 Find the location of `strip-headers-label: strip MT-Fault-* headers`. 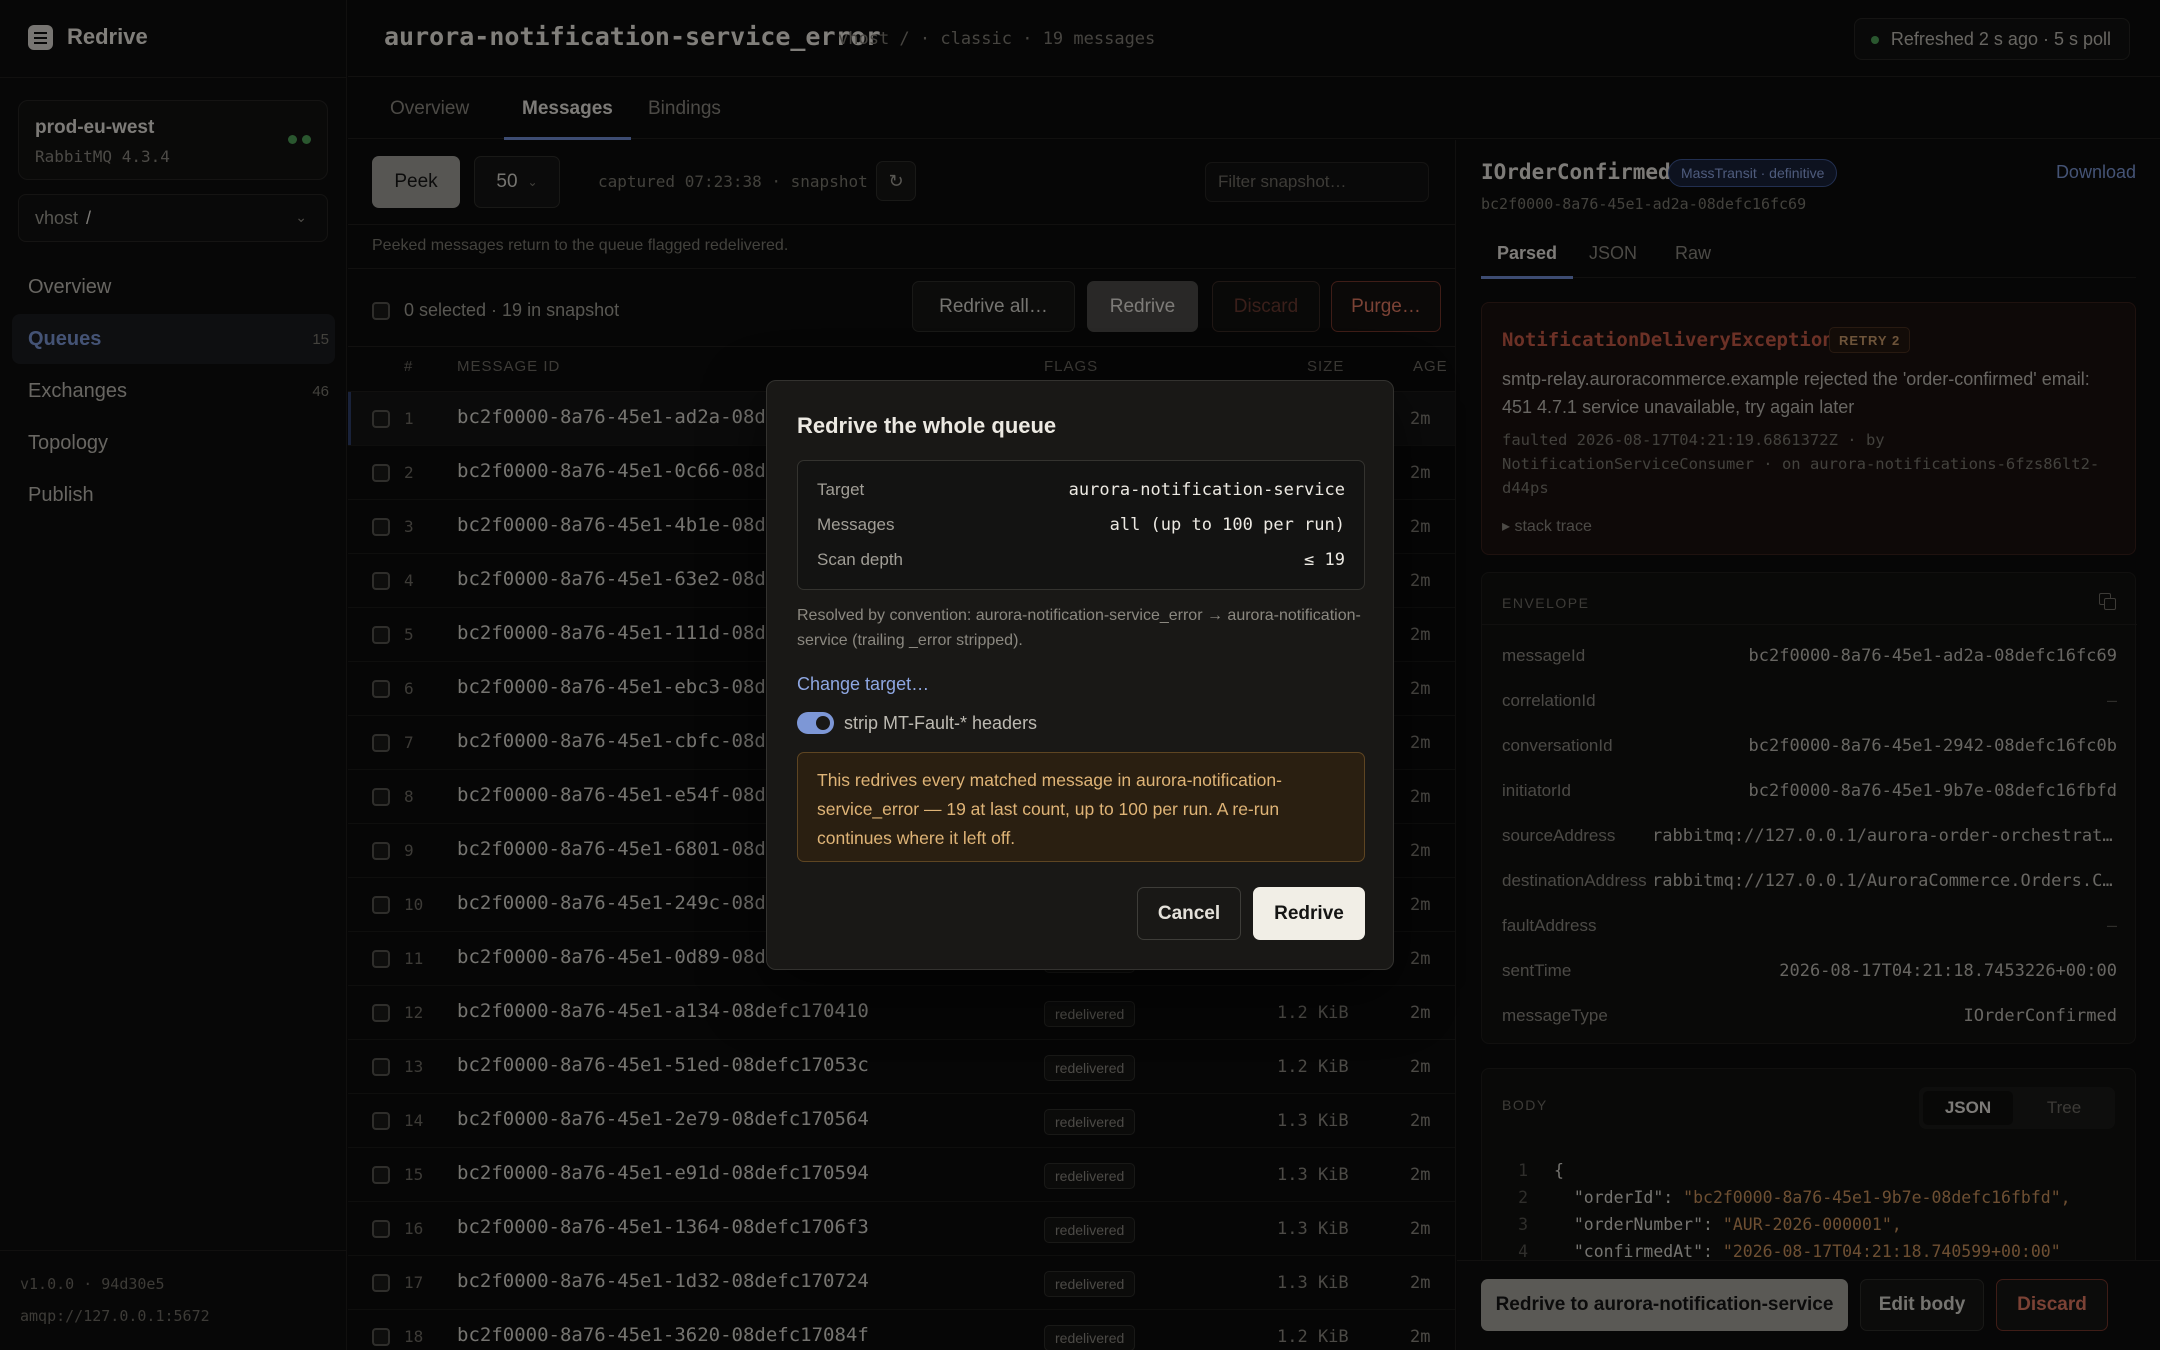

strip-headers-label: strip MT-Fault-* headers is located at coordinates (941, 722).